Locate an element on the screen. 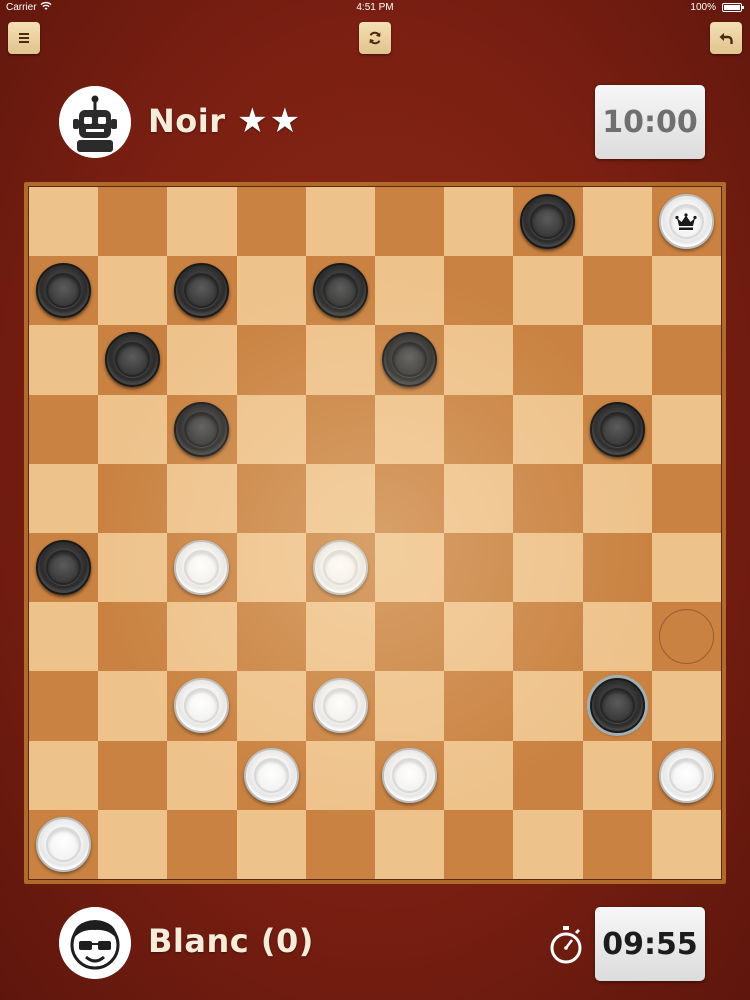  black-checker-selected is located at coordinates (617, 706).